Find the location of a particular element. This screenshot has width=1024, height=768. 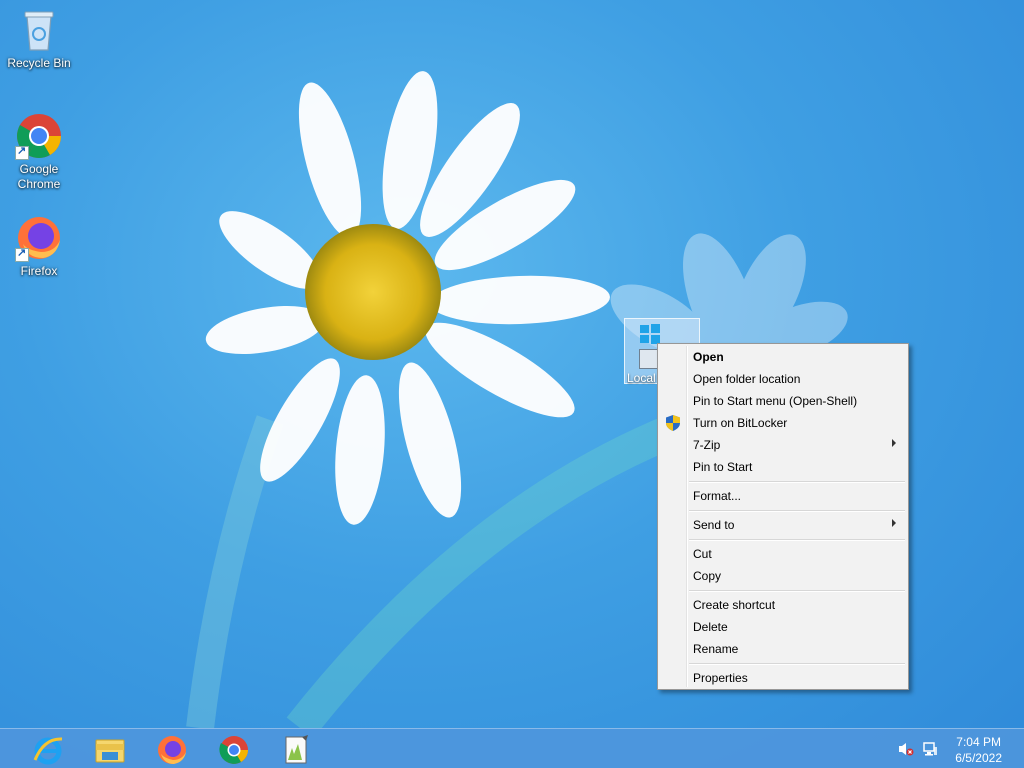

menu-item-copy: Copy is located at coordinates (783, 576).